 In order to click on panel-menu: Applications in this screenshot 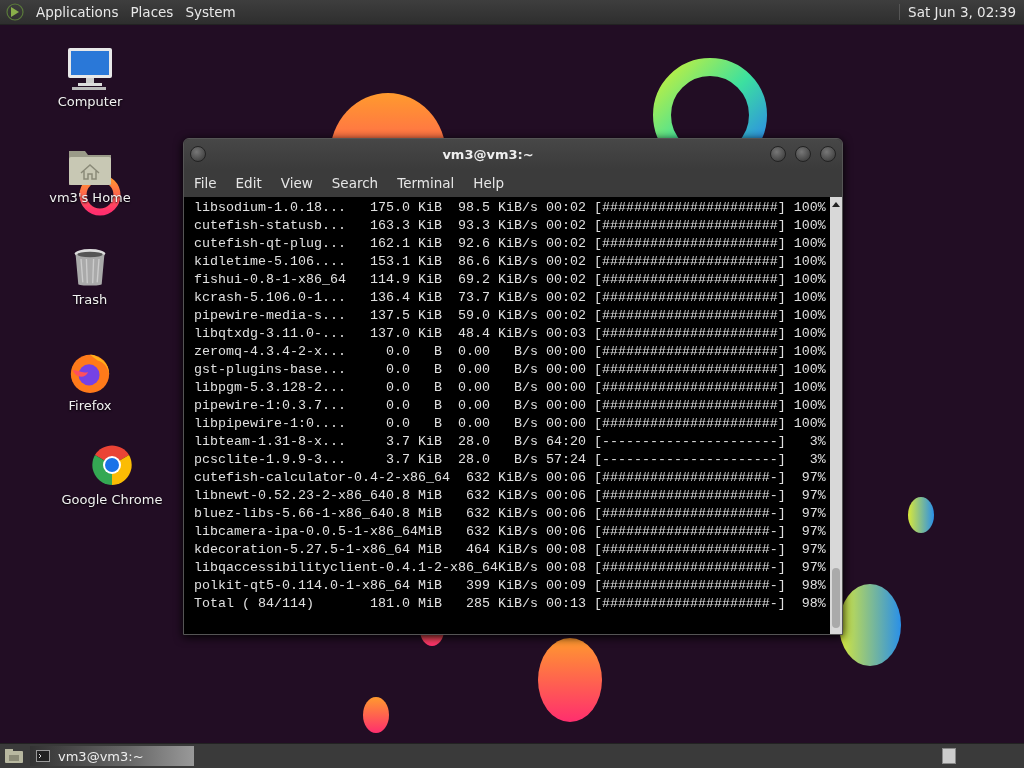, I will do `click(77, 12)`.